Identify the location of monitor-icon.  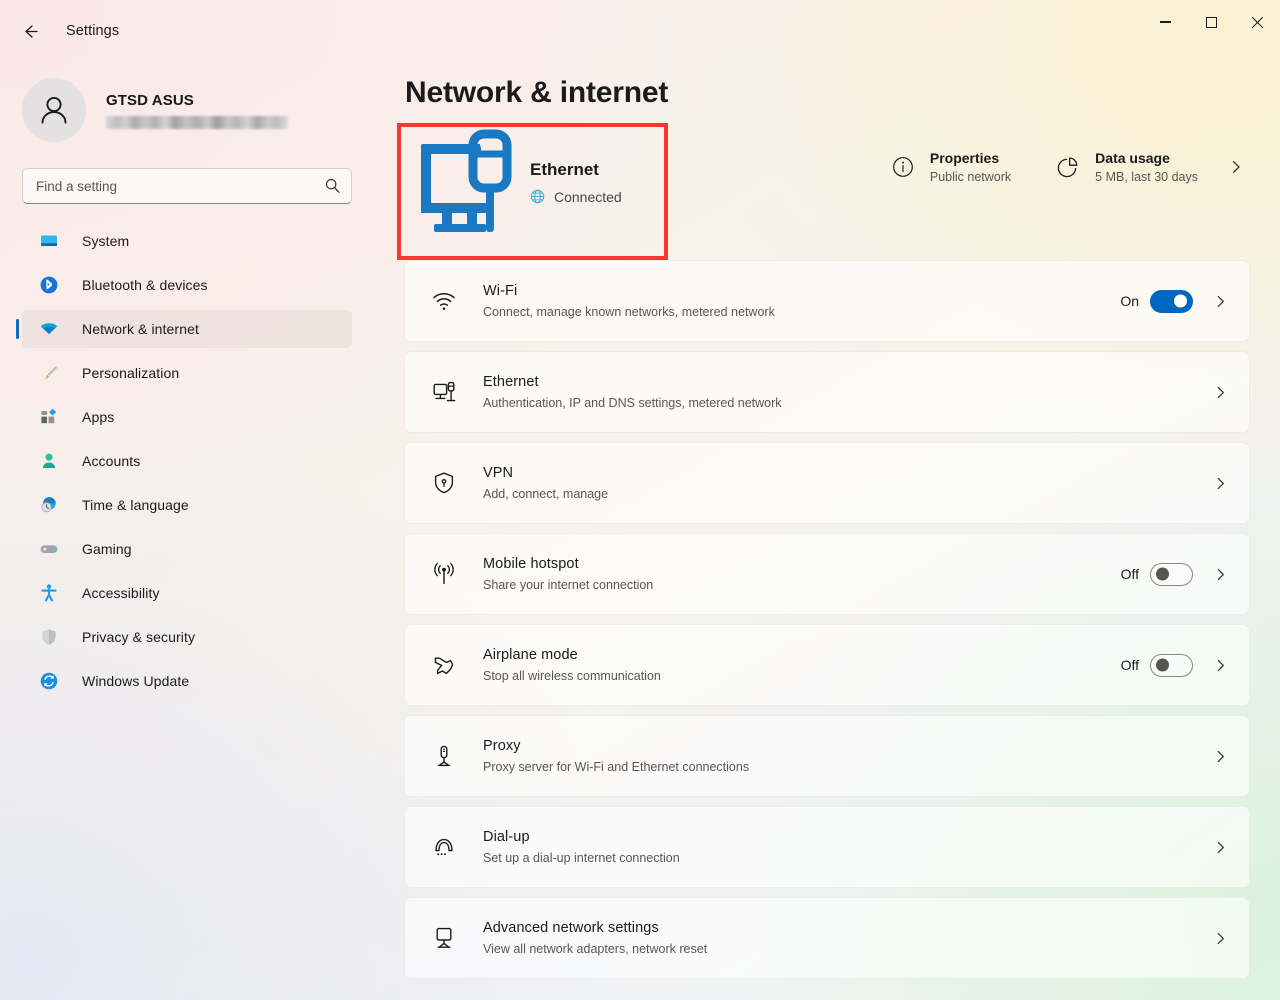
(49, 241).